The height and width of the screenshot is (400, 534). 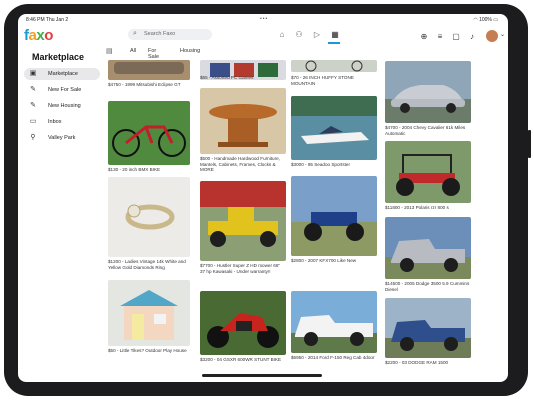 I want to click on listing-card: $4750 - 1999 Mitsubishi Eclipse GT, so click(x=149, y=73).